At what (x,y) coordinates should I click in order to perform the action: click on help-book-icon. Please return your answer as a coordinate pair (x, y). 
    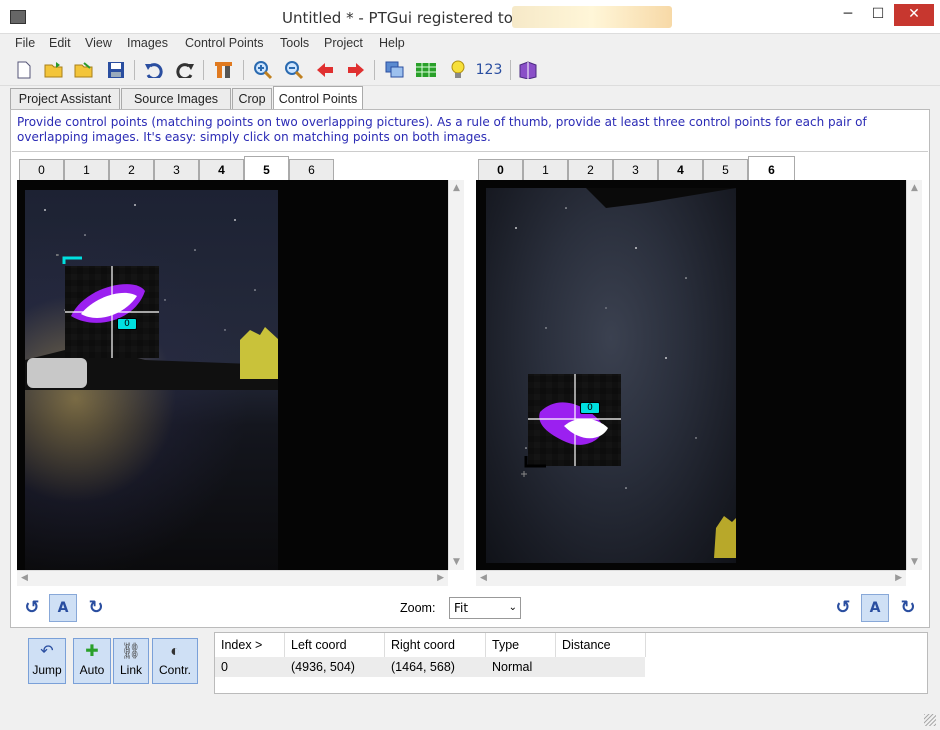
    Looking at the image, I should click on (528, 70).